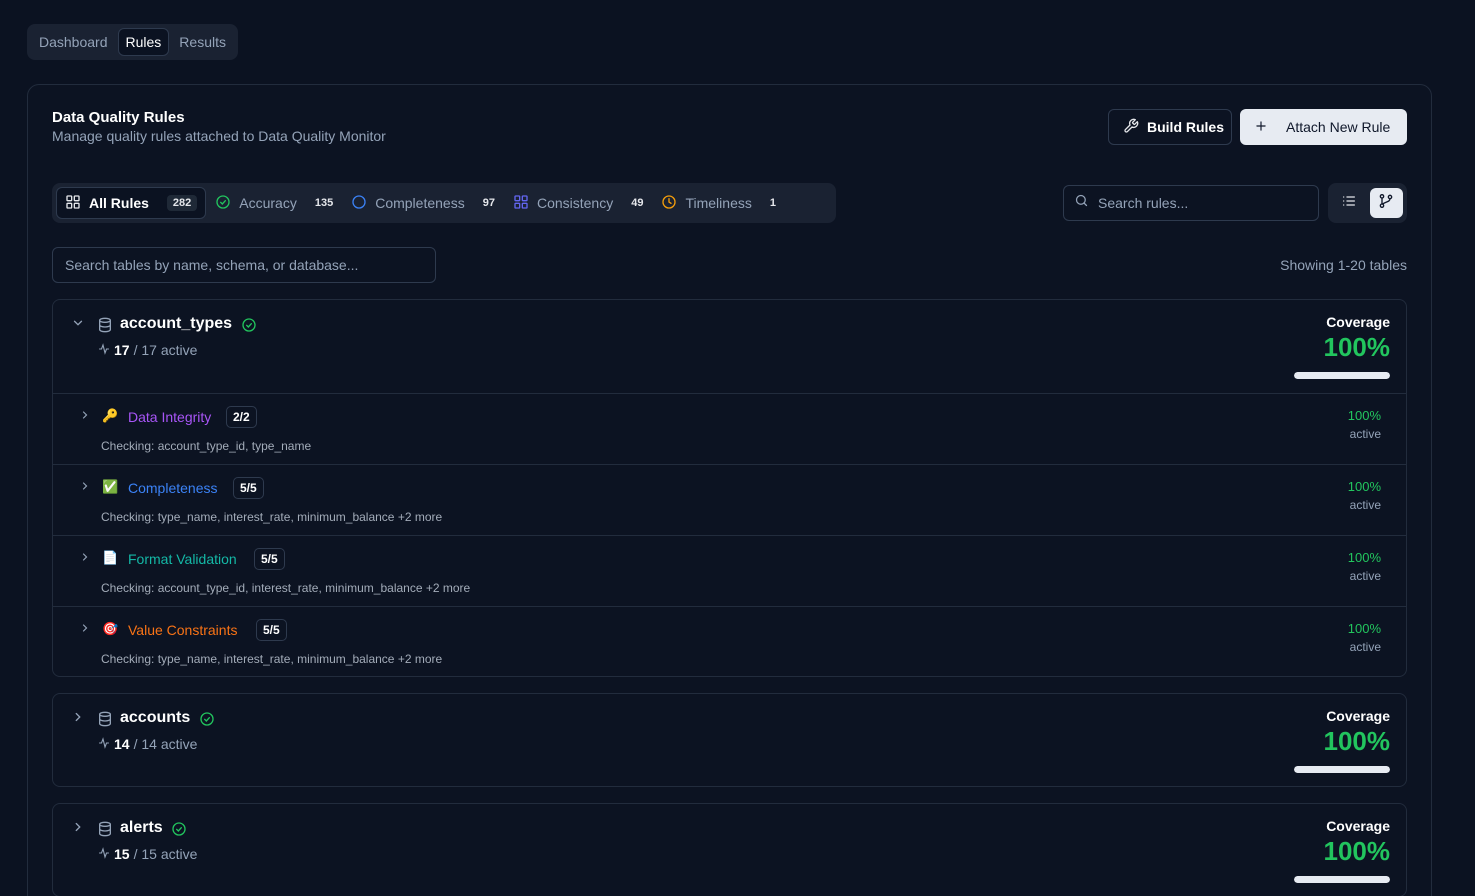 The image size is (1475, 896). Describe the element at coordinates (359, 203) in the screenshot. I see `circle-icon` at that location.